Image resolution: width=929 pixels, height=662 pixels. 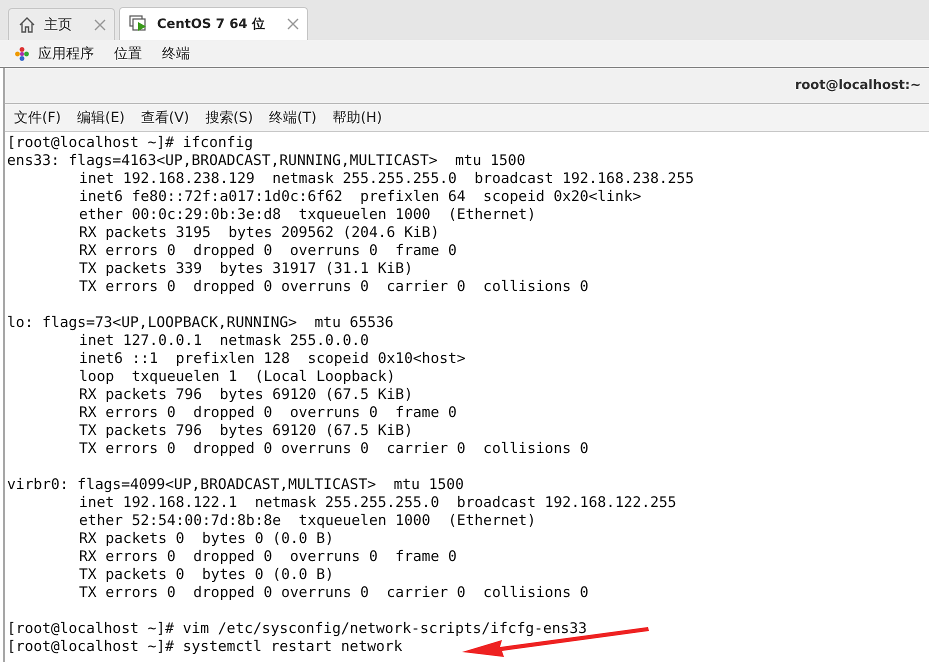 What do you see at coordinates (206, 539) in the screenshot?
I see `output-line: RX packets 0 bytes 0 (0.0 B)` at bounding box center [206, 539].